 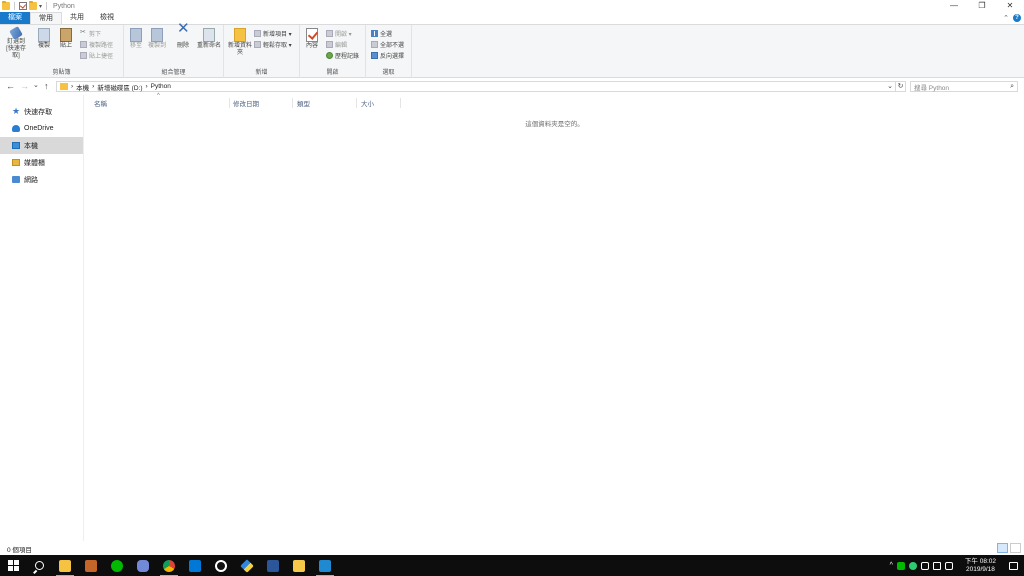 I want to click on taskbar-vscode, so click(x=325, y=565).